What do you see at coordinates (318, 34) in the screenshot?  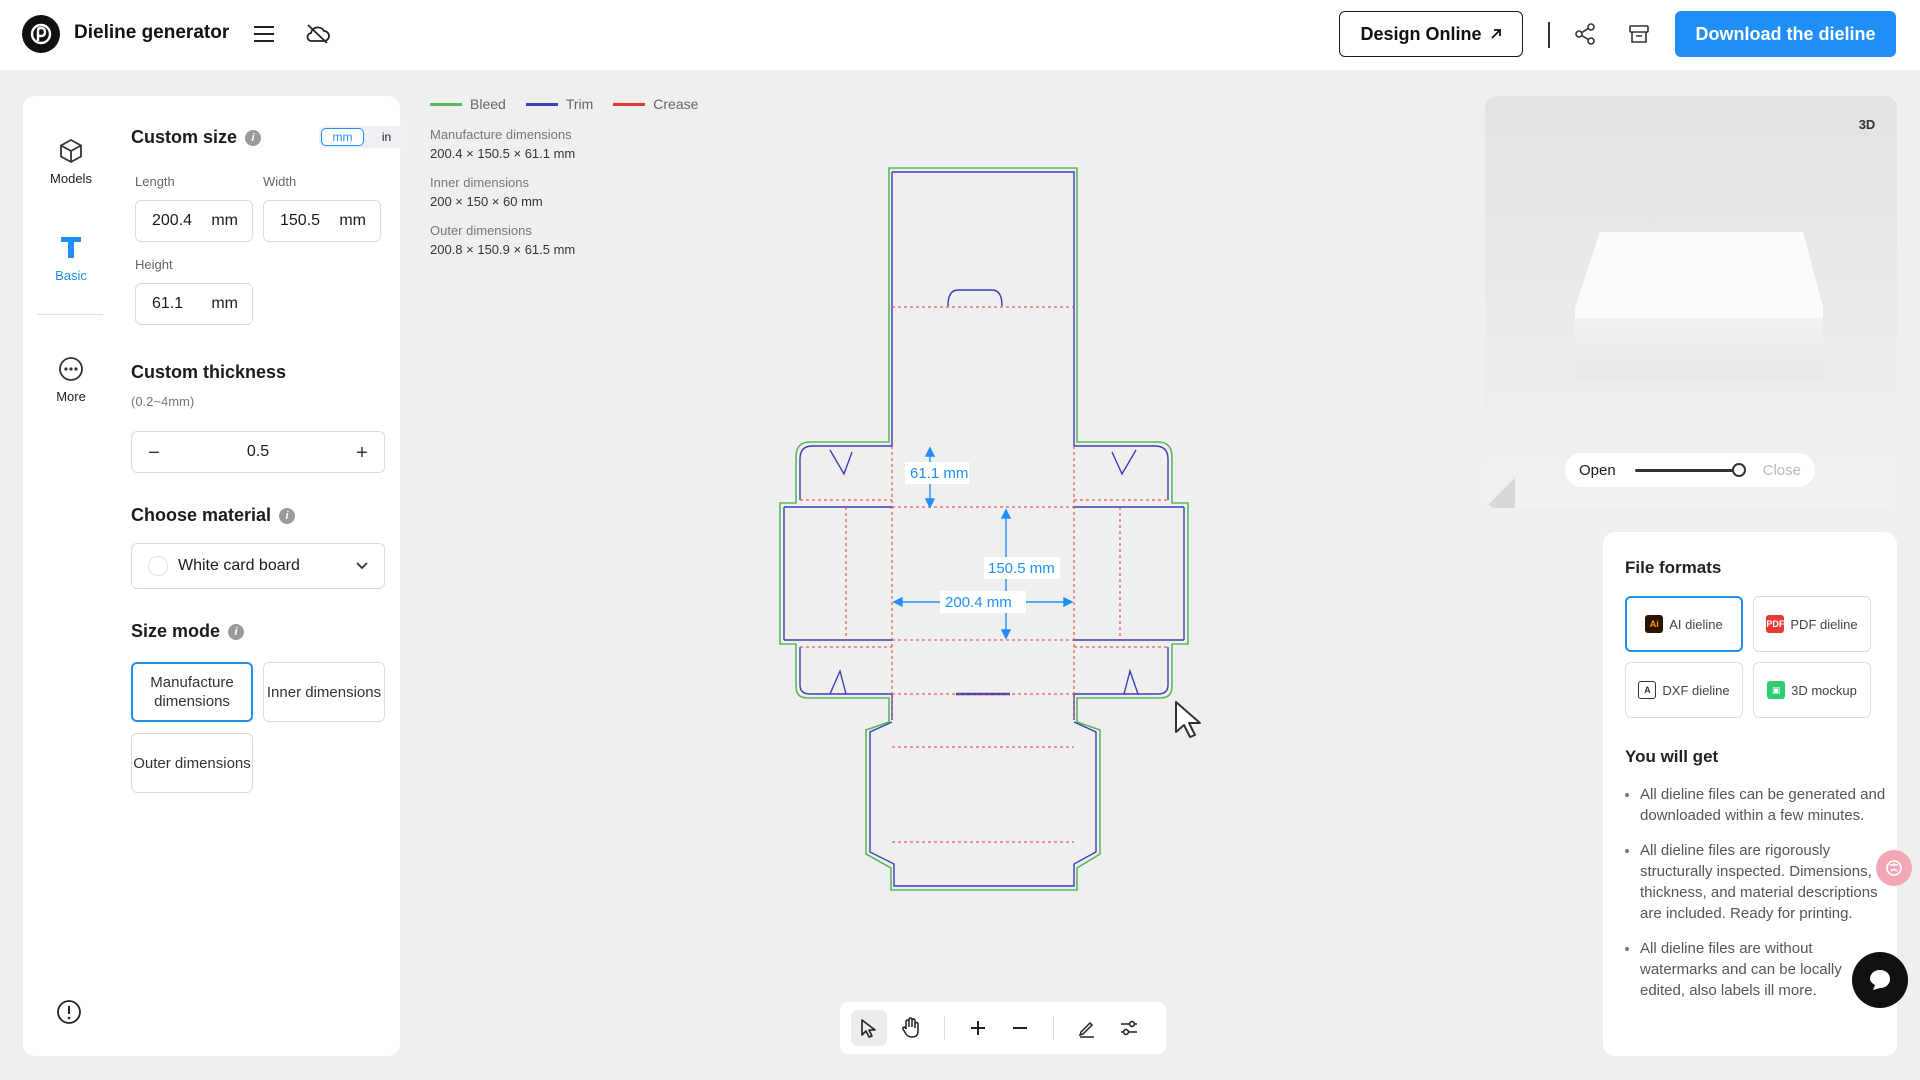 I see `cloud-off-icon` at bounding box center [318, 34].